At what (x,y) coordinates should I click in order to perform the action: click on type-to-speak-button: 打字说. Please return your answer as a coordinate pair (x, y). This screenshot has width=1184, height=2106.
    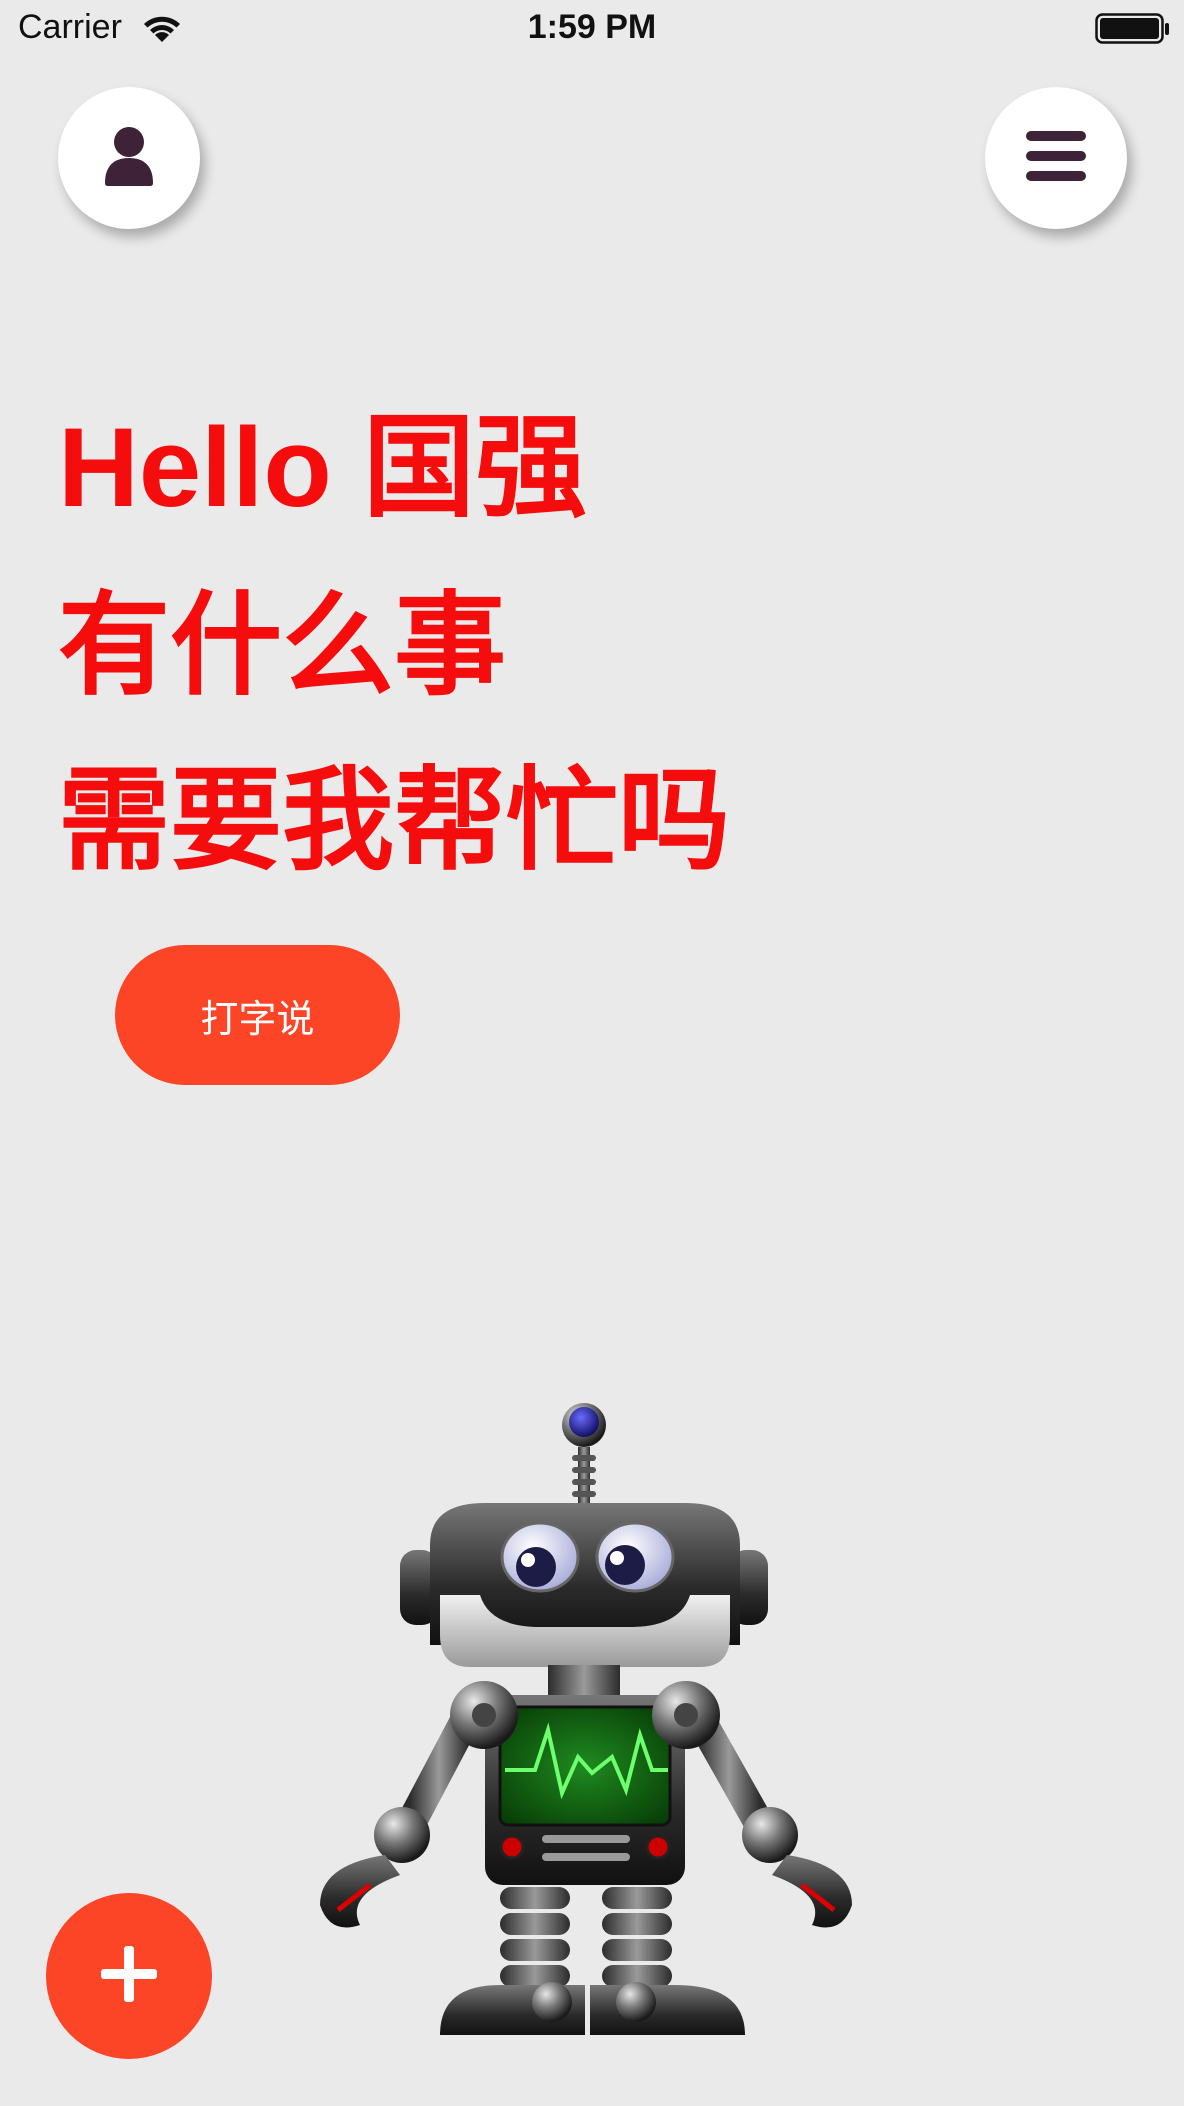
    Looking at the image, I should click on (257, 1015).